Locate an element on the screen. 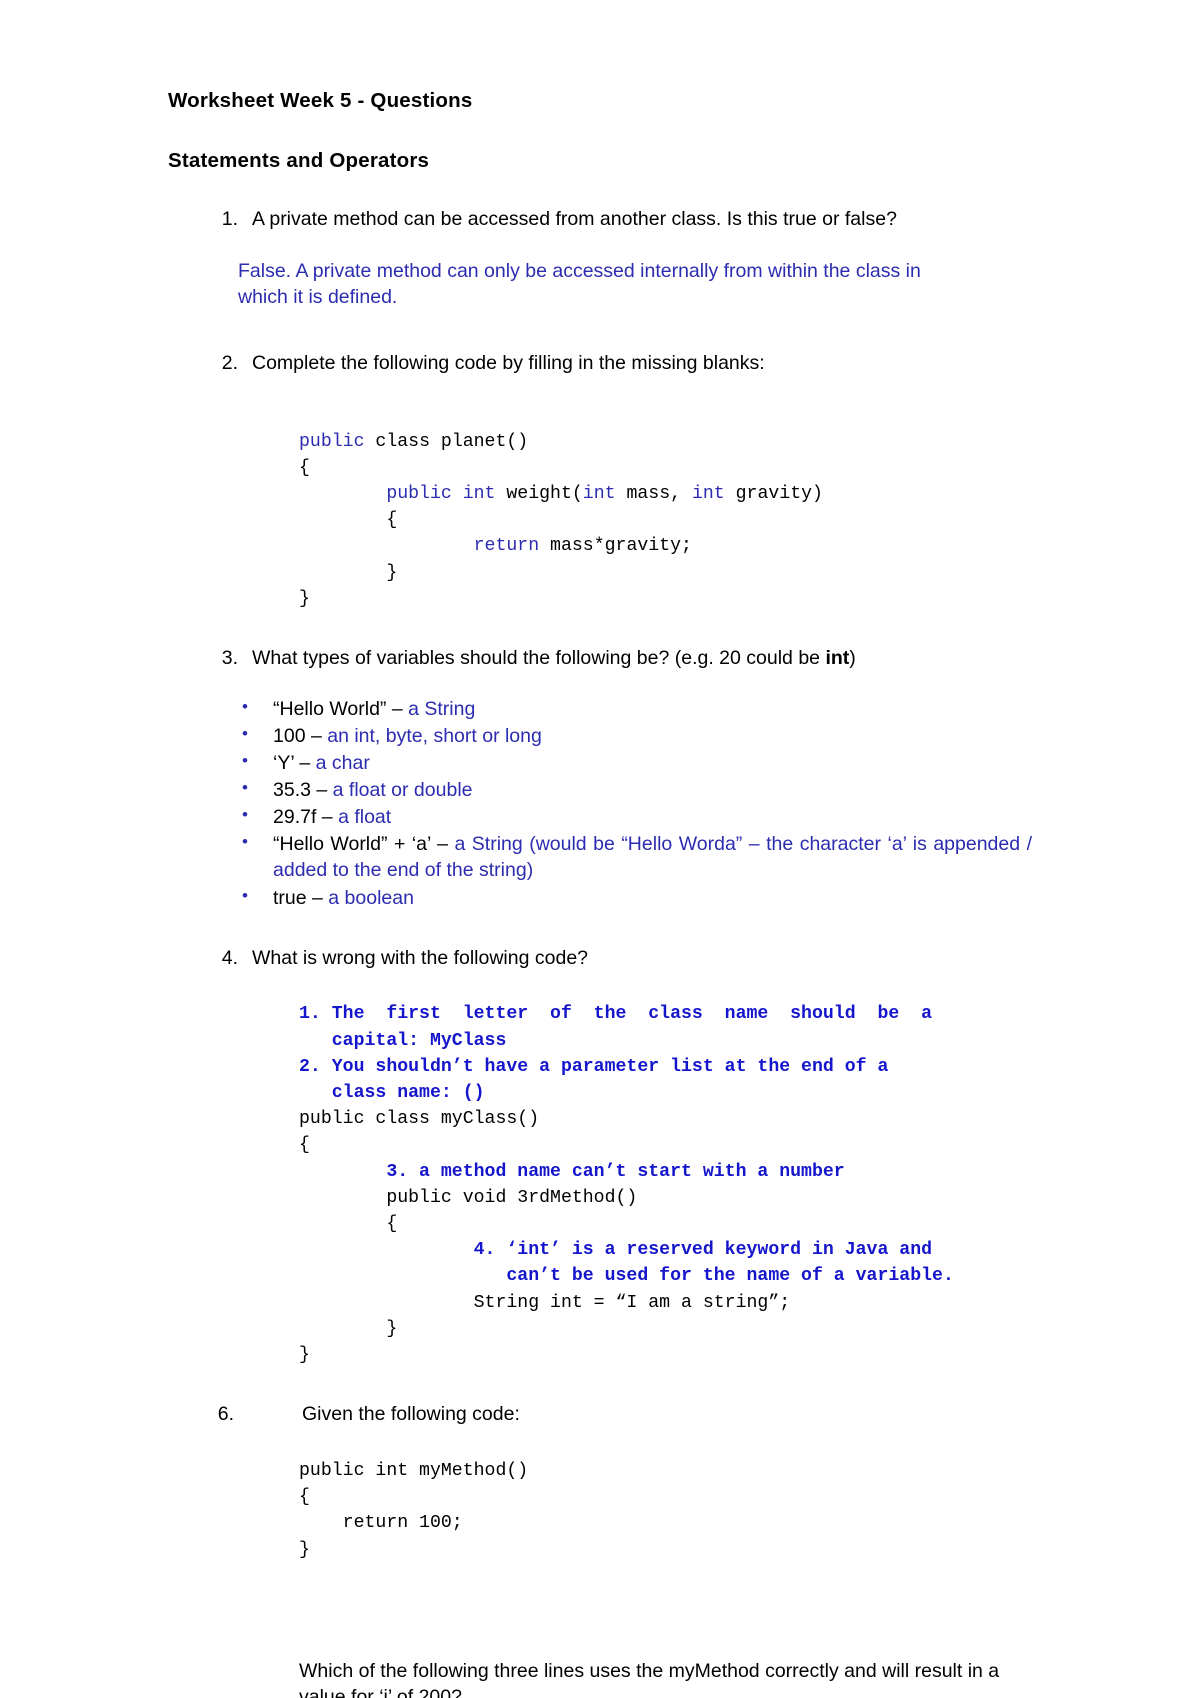 This screenshot has width=1200, height=1698. bullet-question: “Hello World” – is located at coordinates (341, 708).